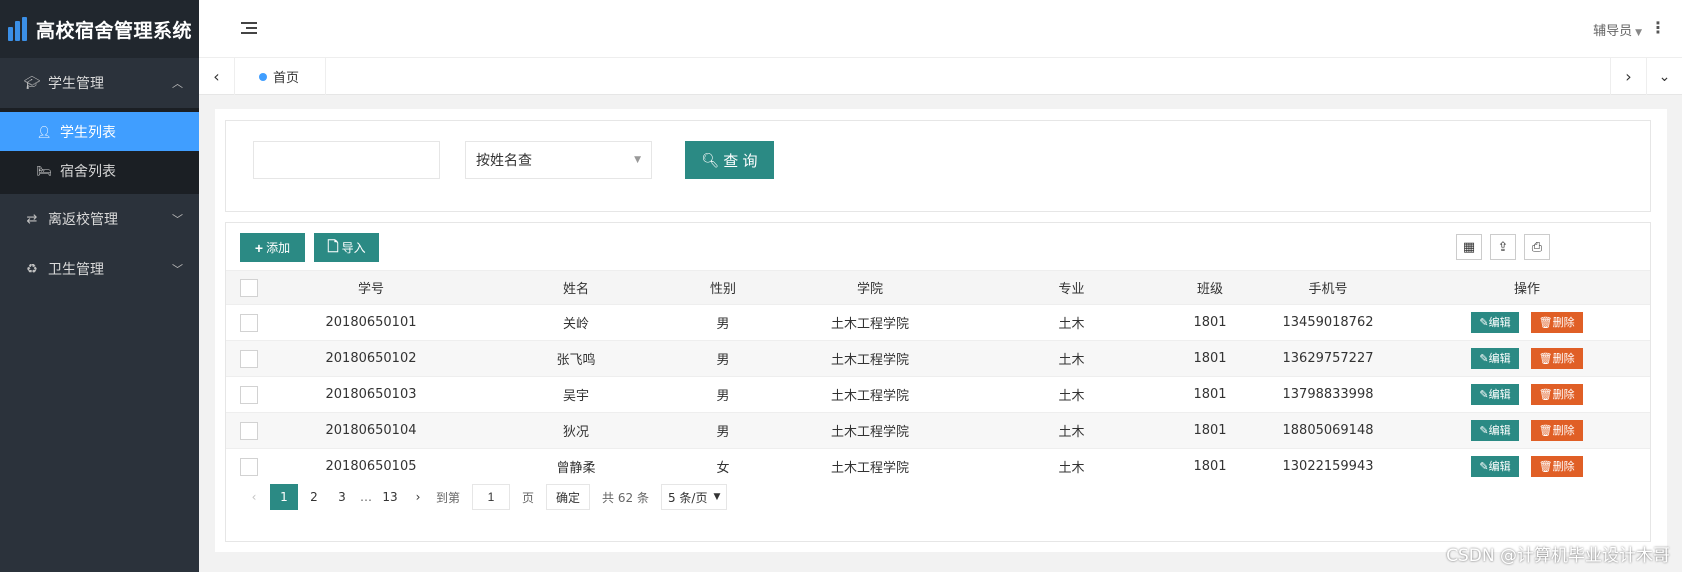 The height and width of the screenshot is (572, 1682). I want to click on cell-phone: 13022159943, so click(1328, 466).